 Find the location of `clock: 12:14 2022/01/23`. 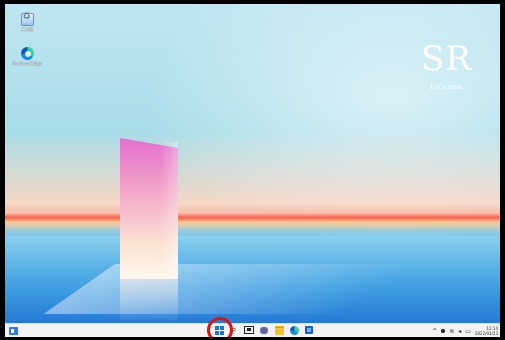

clock: 12:14 2022/01/23 is located at coordinates (486, 331).